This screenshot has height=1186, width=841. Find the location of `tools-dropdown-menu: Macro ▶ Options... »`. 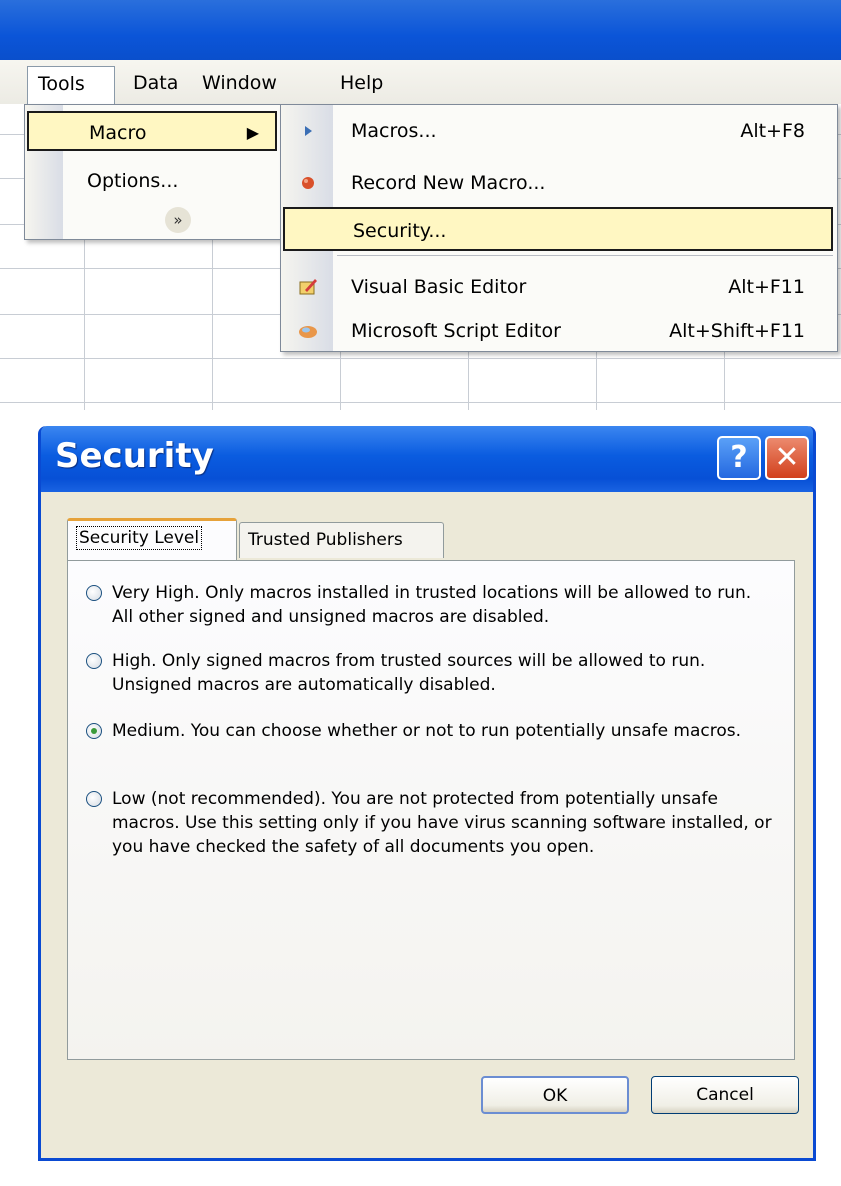

tools-dropdown-menu: Macro ▶ Options... » is located at coordinates (153, 172).